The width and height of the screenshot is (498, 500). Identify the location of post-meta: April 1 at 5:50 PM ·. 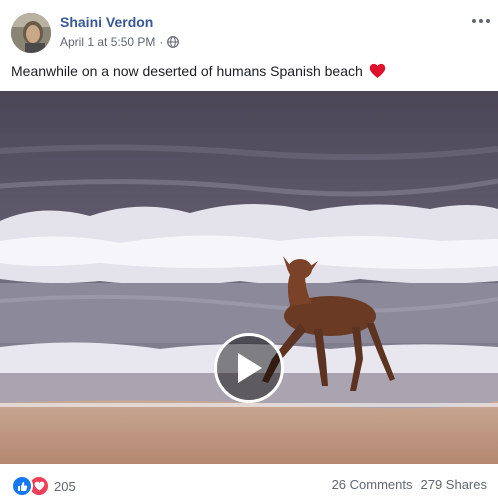
(120, 42).